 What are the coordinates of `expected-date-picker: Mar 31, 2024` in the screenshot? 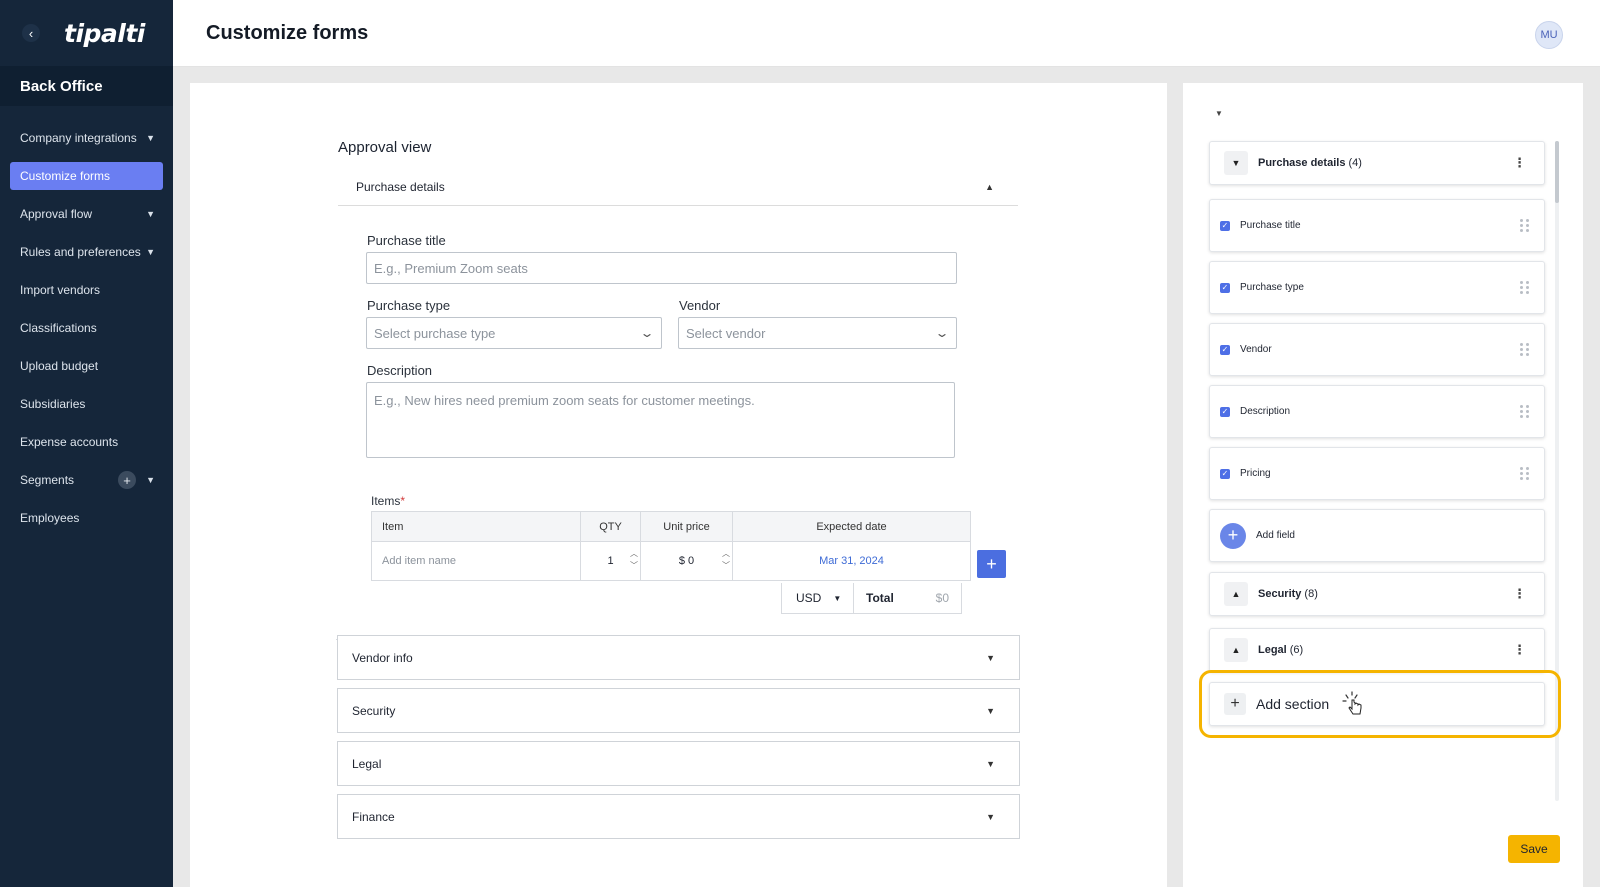 It's located at (851, 561).